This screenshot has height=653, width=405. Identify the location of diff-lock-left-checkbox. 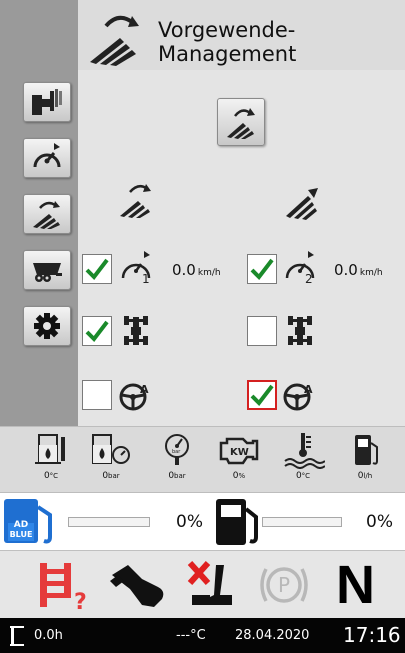
(97, 331).